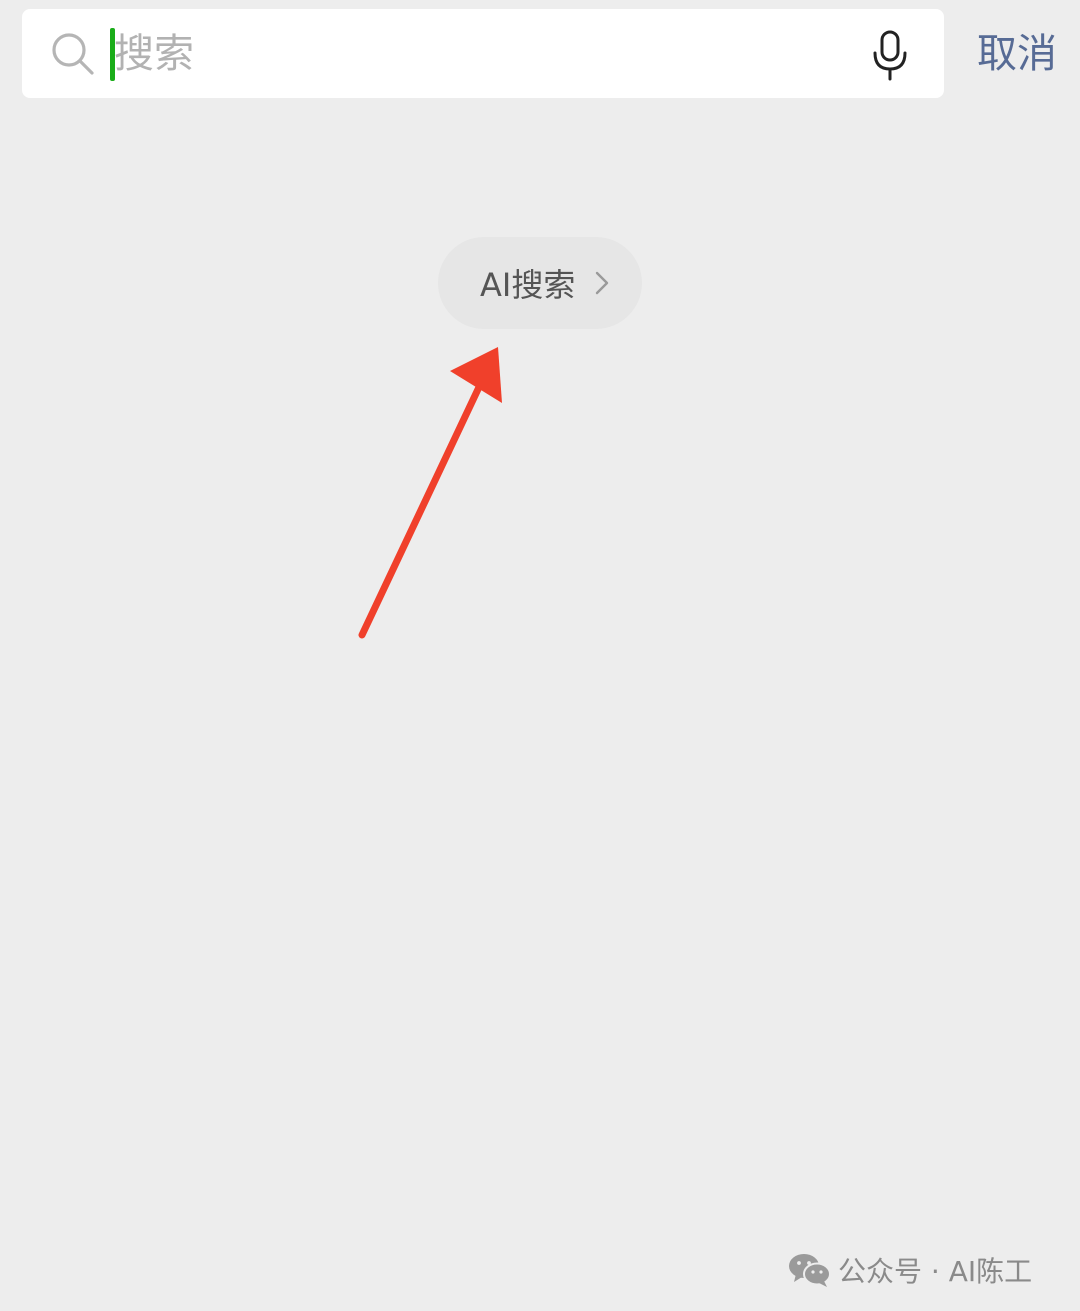 Image resolution: width=1080 pixels, height=1311 pixels. I want to click on watermark: 公众号 · AI陈工, so click(910, 1270).